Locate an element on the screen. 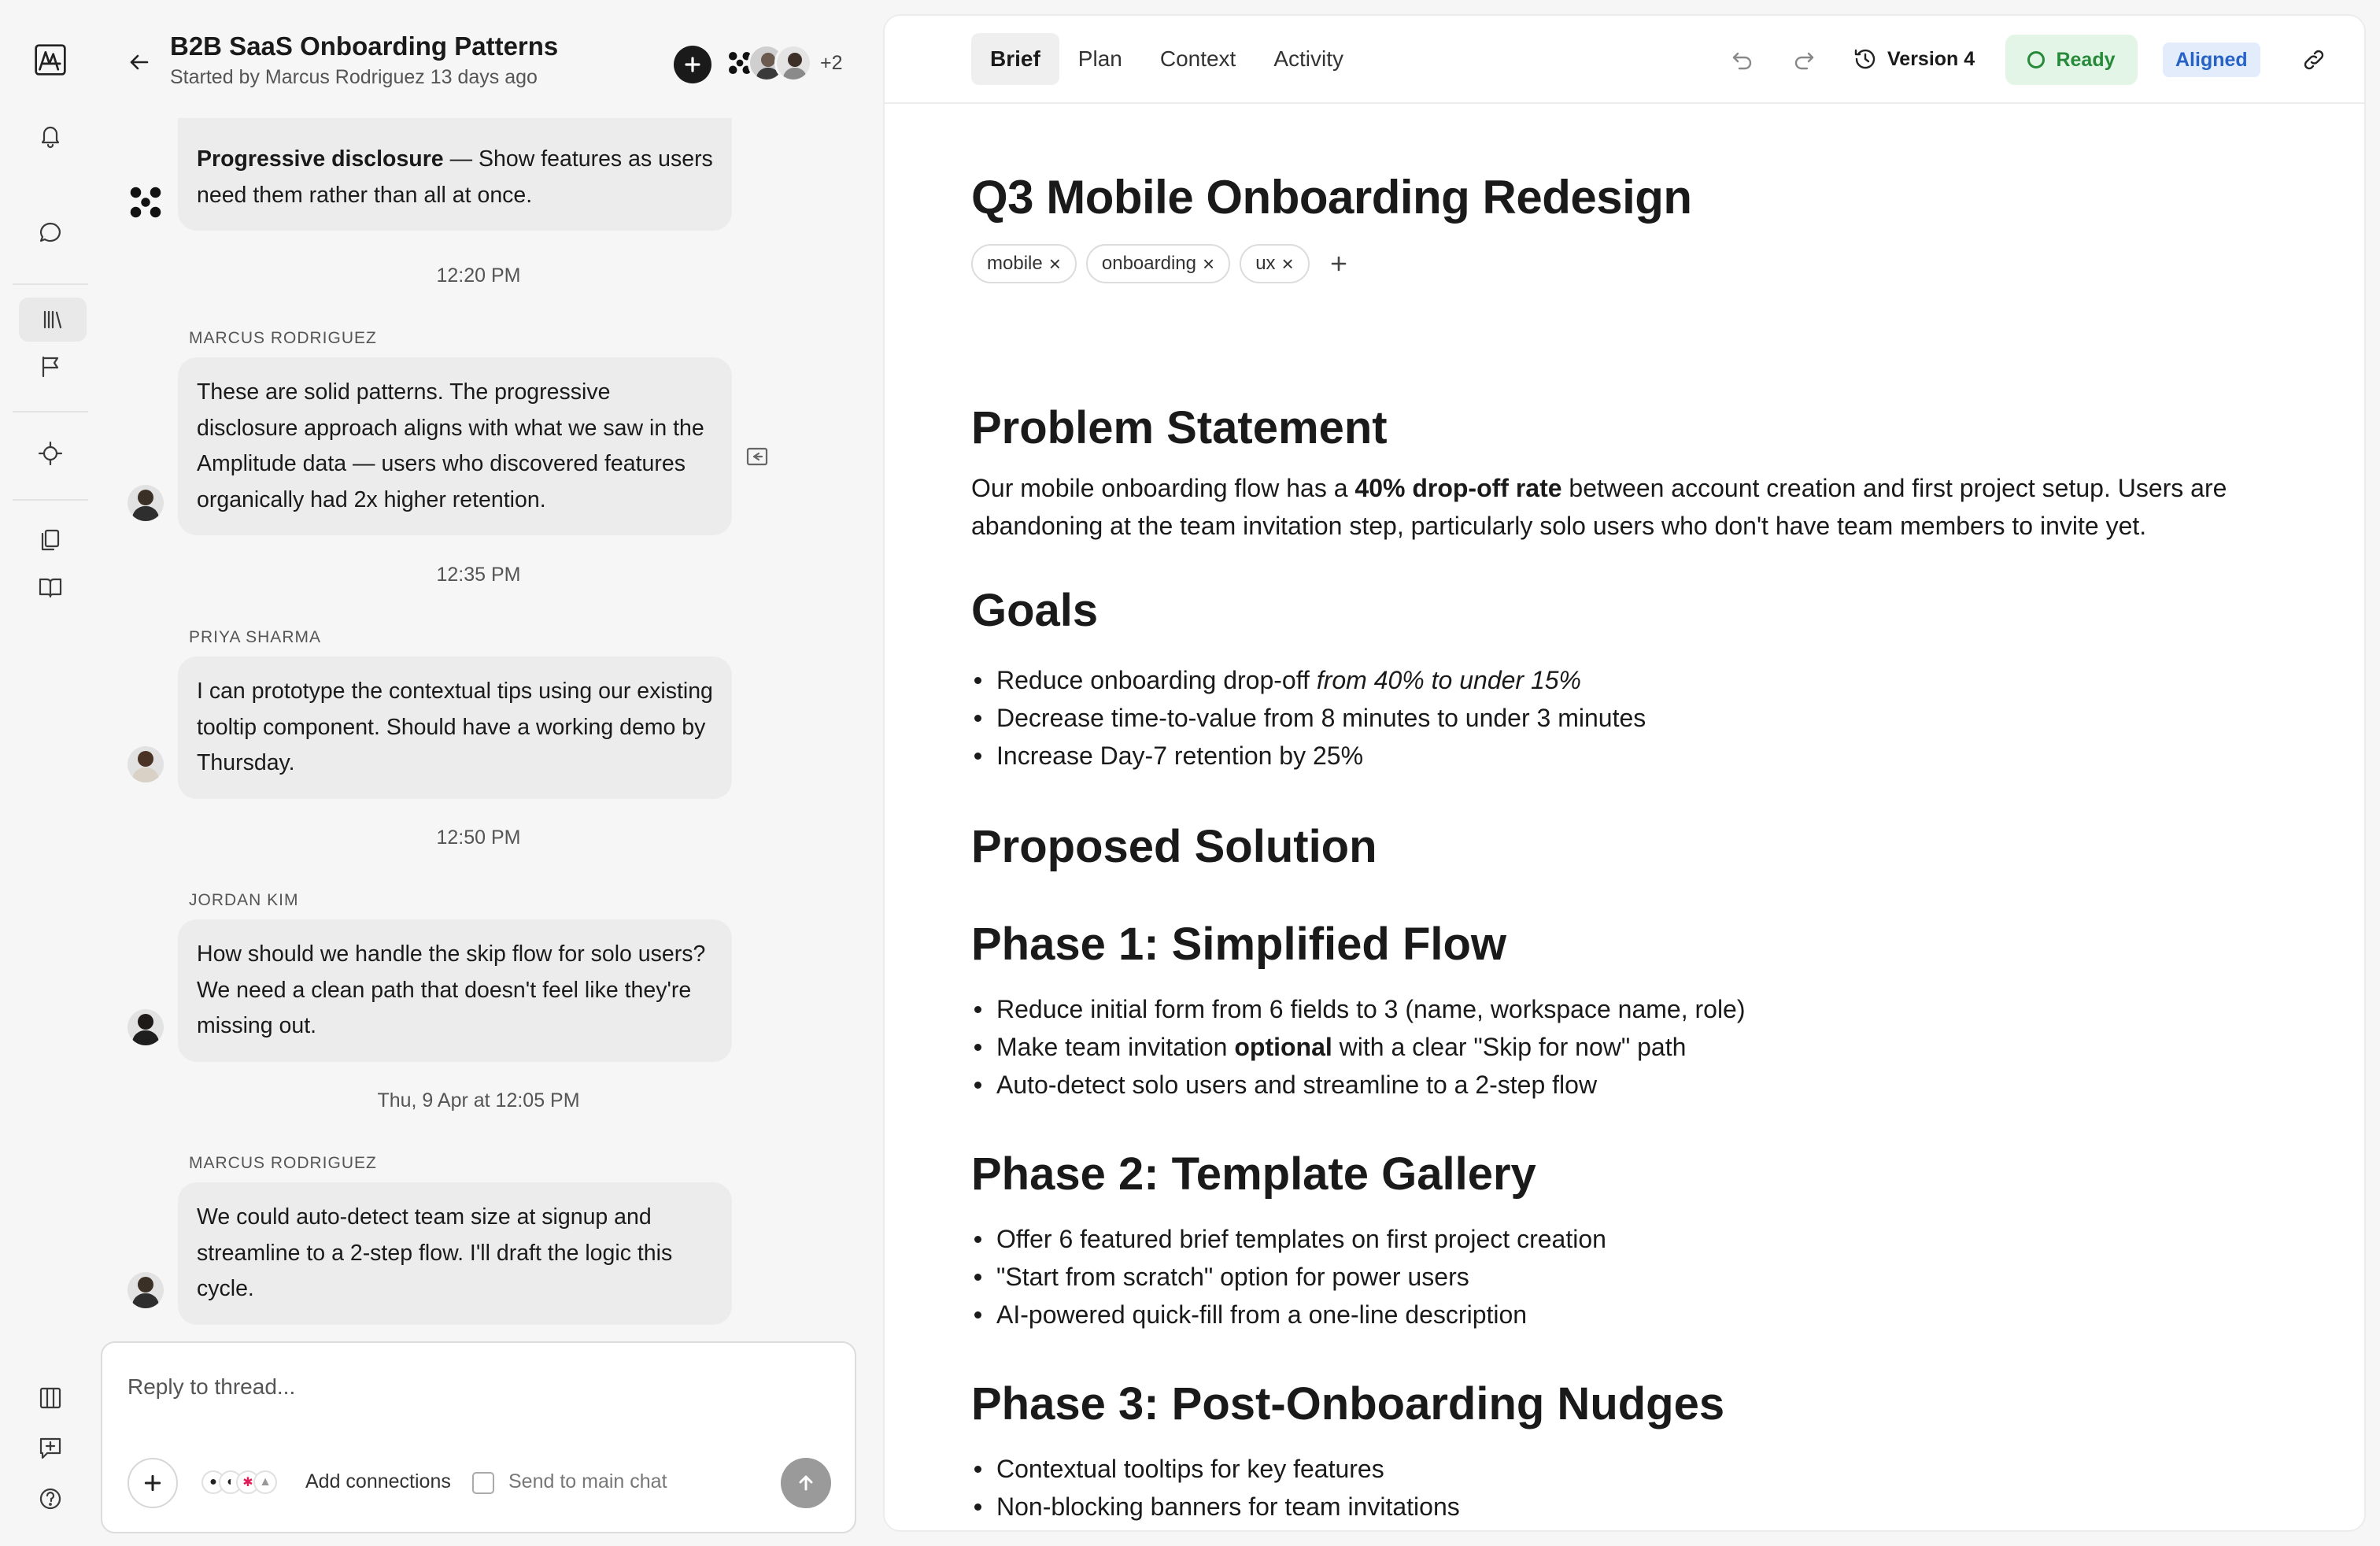 This screenshot has height=1546, width=2380. tag-label: mobile is located at coordinates (1015, 263).